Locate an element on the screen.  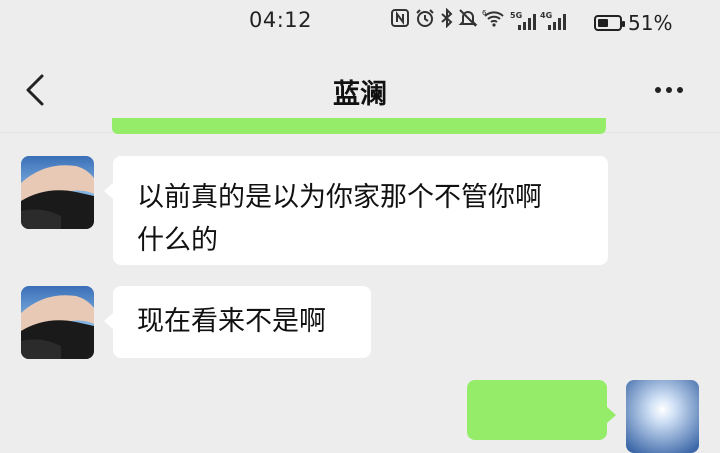
mute-icon is located at coordinates (468, 21).